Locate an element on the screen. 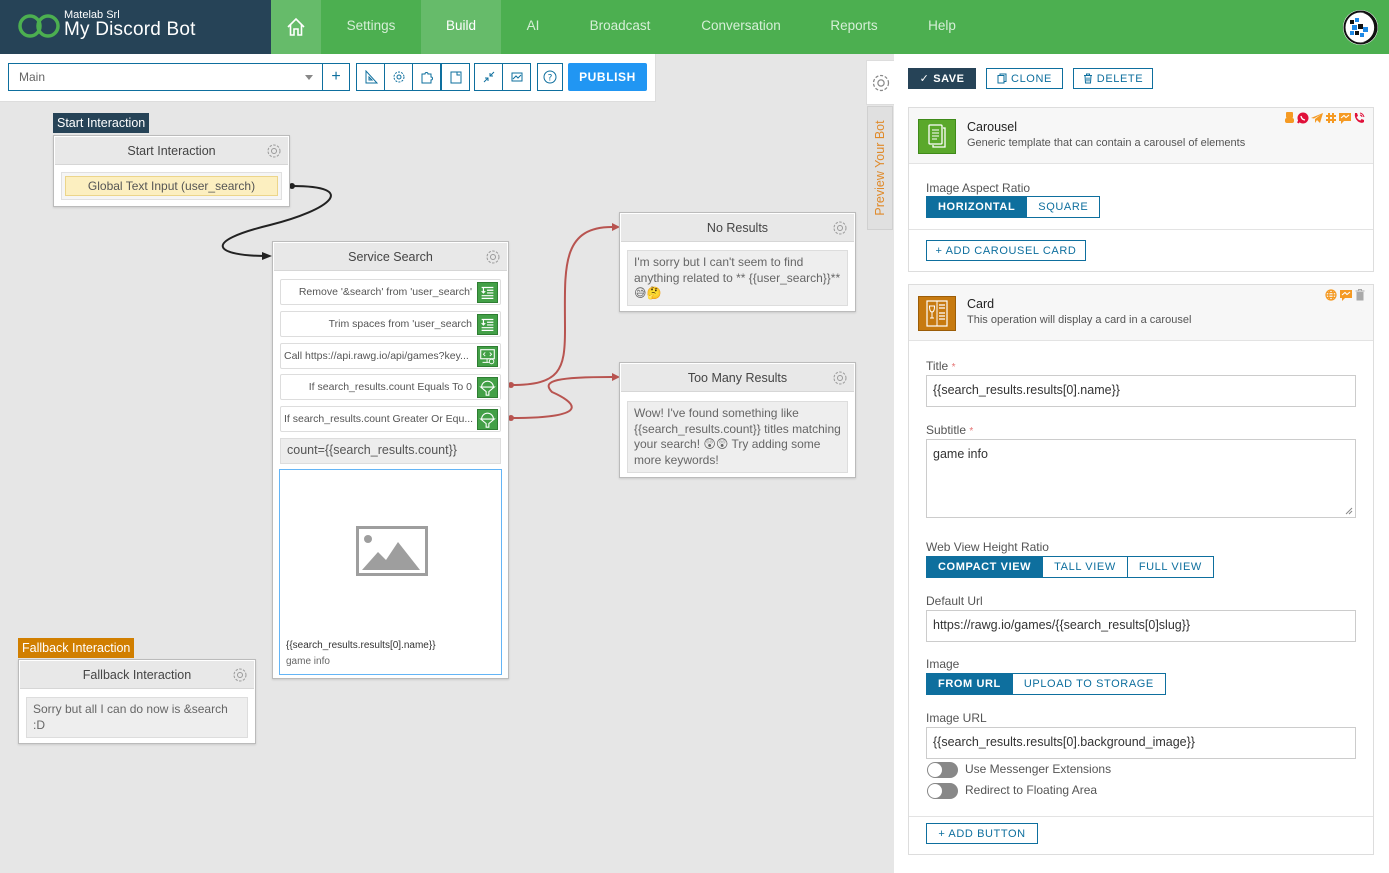 This screenshot has width=1389, height=873. operation-remove-search: Remove '&search' from 'user_search' is located at coordinates (390, 292).